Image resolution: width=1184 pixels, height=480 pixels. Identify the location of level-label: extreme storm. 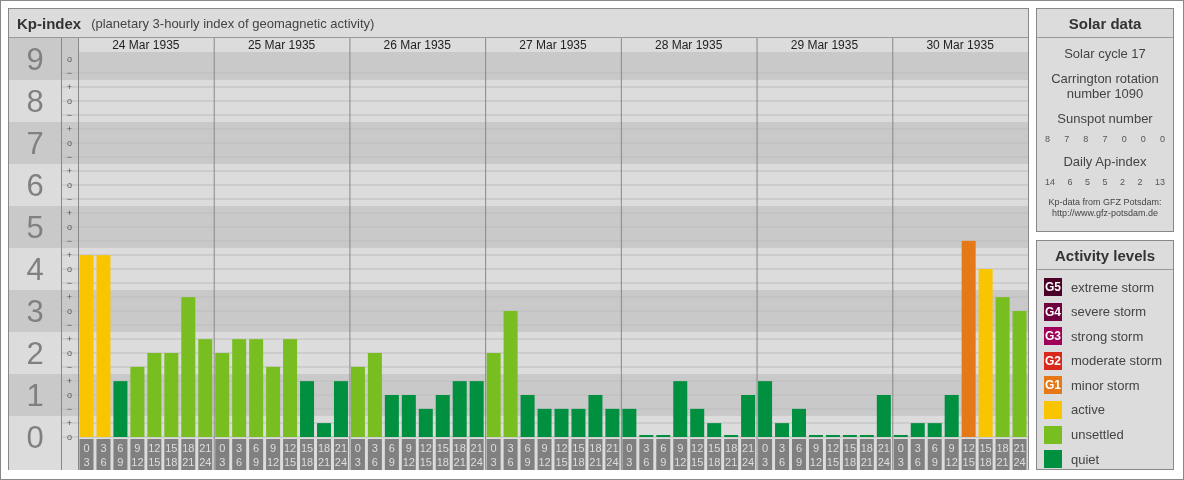
(1113, 287).